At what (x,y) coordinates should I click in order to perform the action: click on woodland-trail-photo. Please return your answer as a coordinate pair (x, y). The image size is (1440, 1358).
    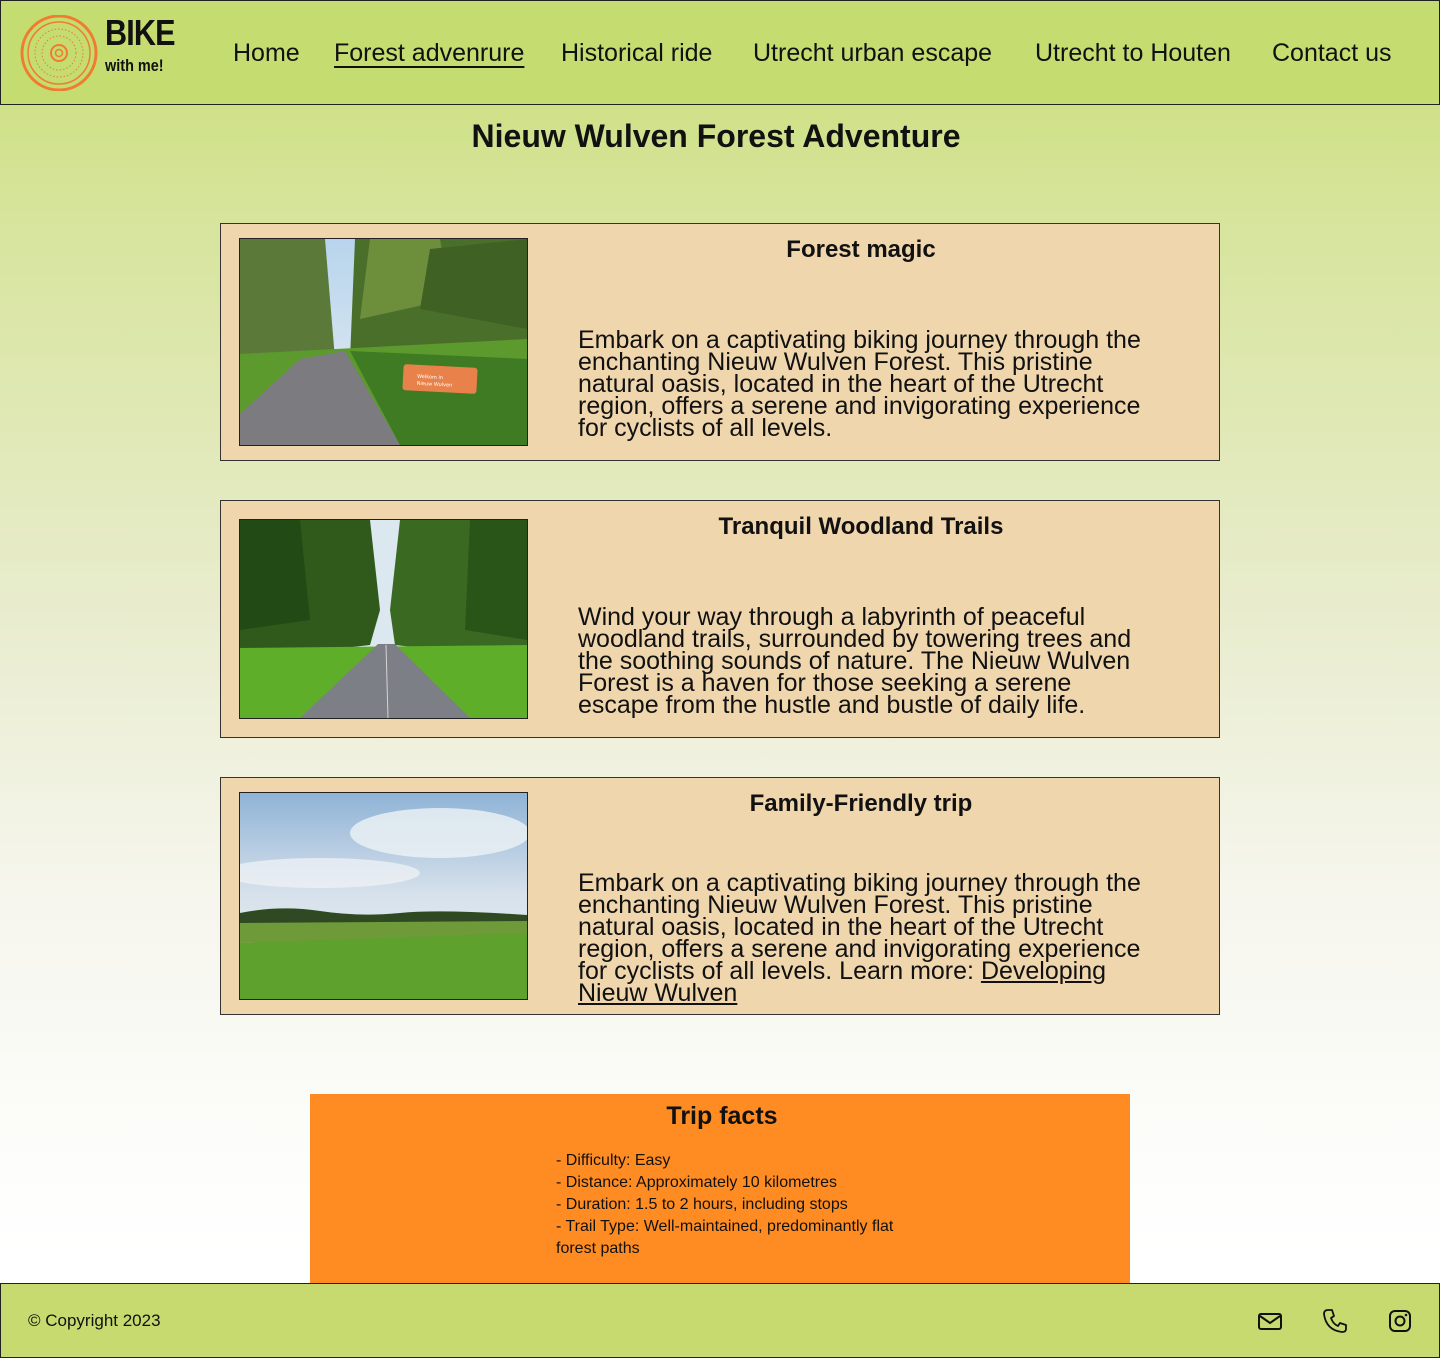
    Looking at the image, I should click on (383, 619).